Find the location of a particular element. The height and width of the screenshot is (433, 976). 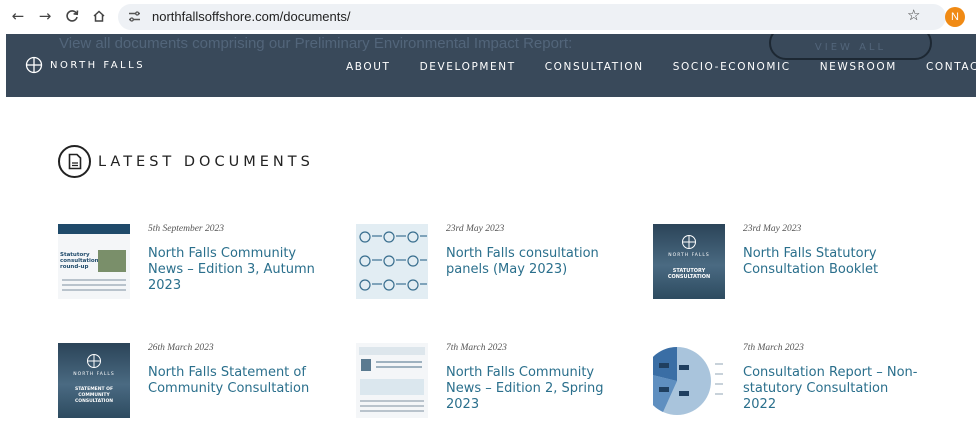

url-text: northfallsoffshore.com/documents/ is located at coordinates (251, 16).